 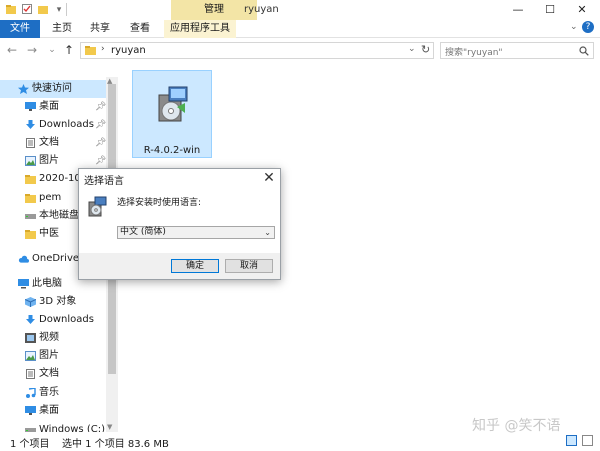 What do you see at coordinates (109, 427) in the screenshot?
I see `scroll-down-icon: ▼` at bounding box center [109, 427].